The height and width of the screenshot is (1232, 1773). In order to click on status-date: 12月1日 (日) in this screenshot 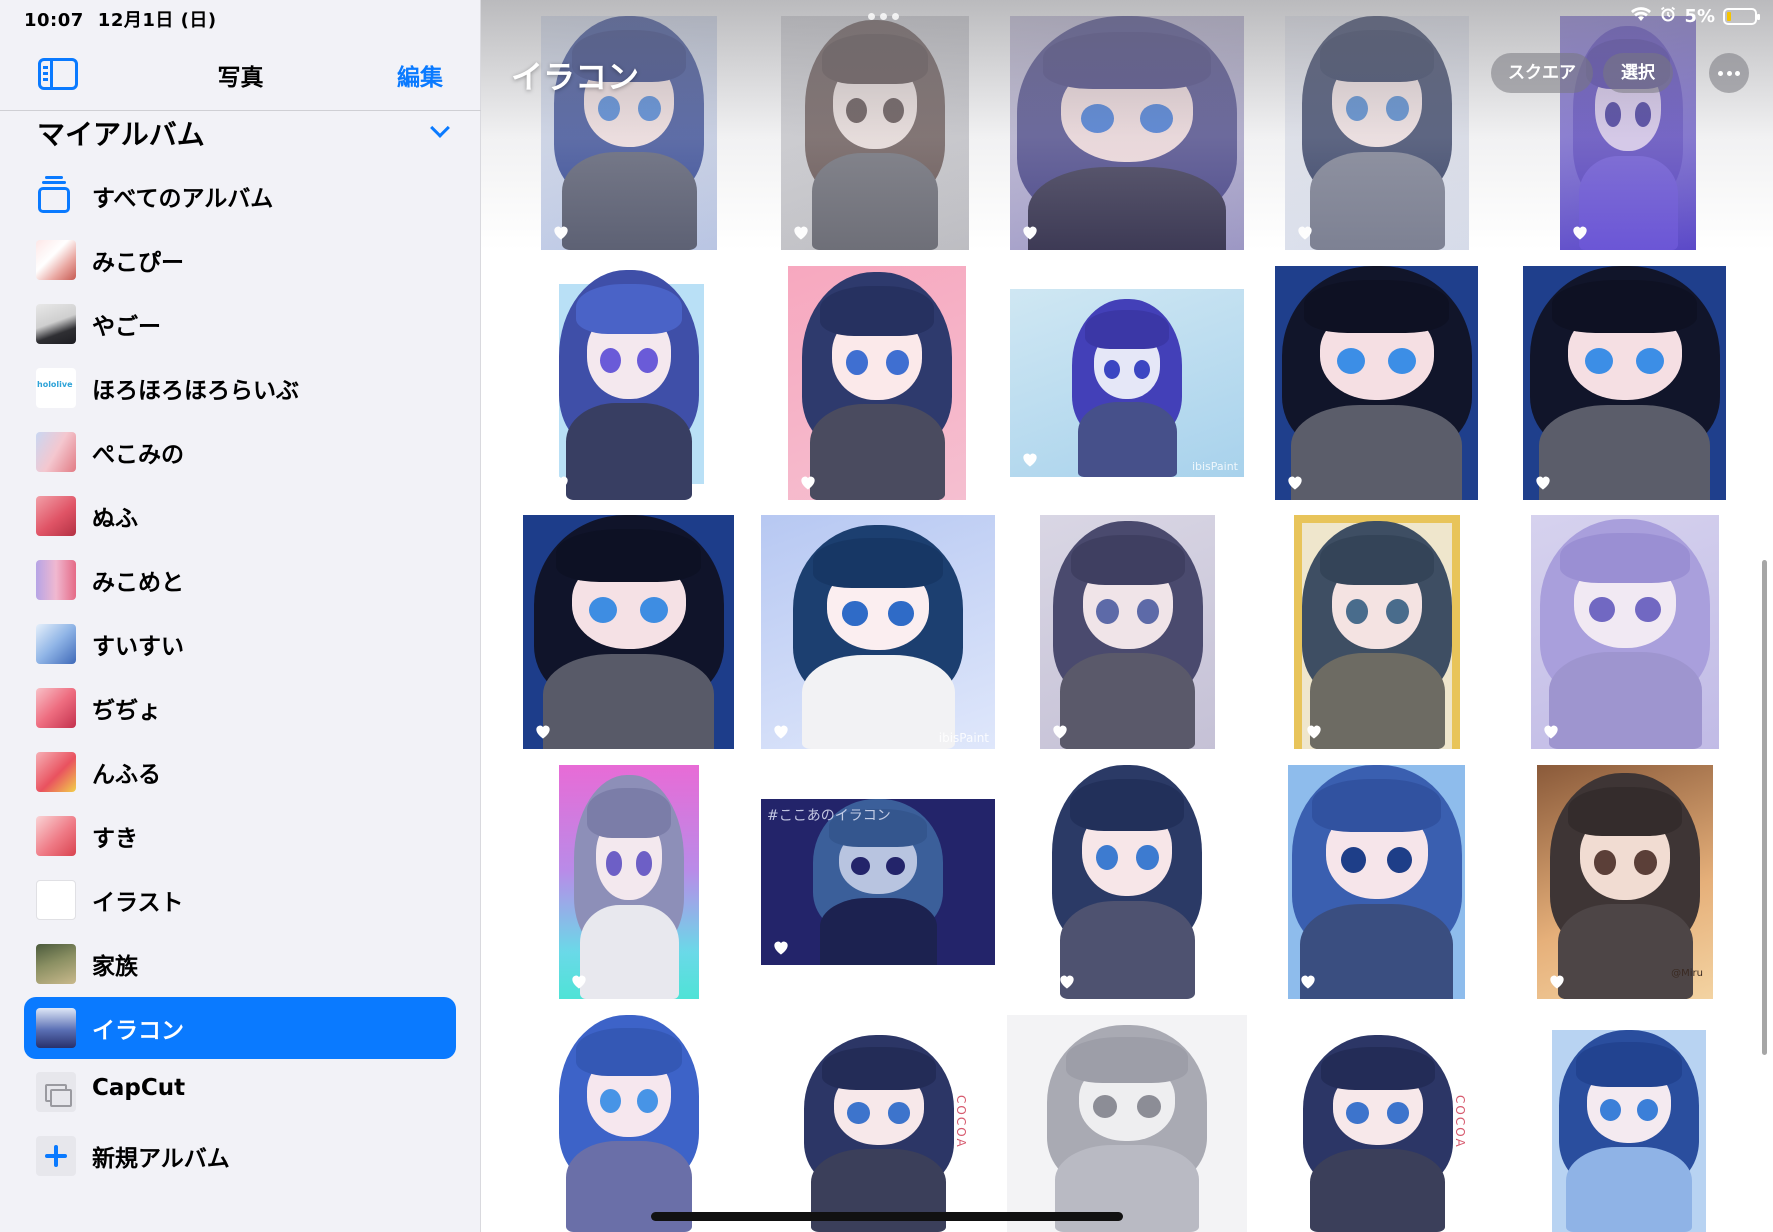, I will do `click(157, 20)`.